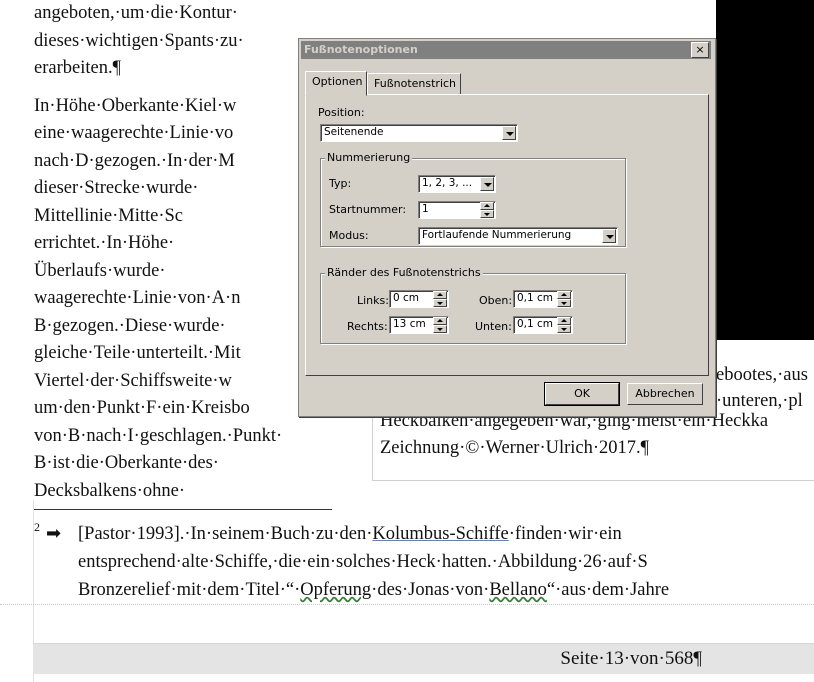 This screenshot has width=814, height=682. I want to click on text-line: Decksbalkens·ohne·, so click(110, 490).